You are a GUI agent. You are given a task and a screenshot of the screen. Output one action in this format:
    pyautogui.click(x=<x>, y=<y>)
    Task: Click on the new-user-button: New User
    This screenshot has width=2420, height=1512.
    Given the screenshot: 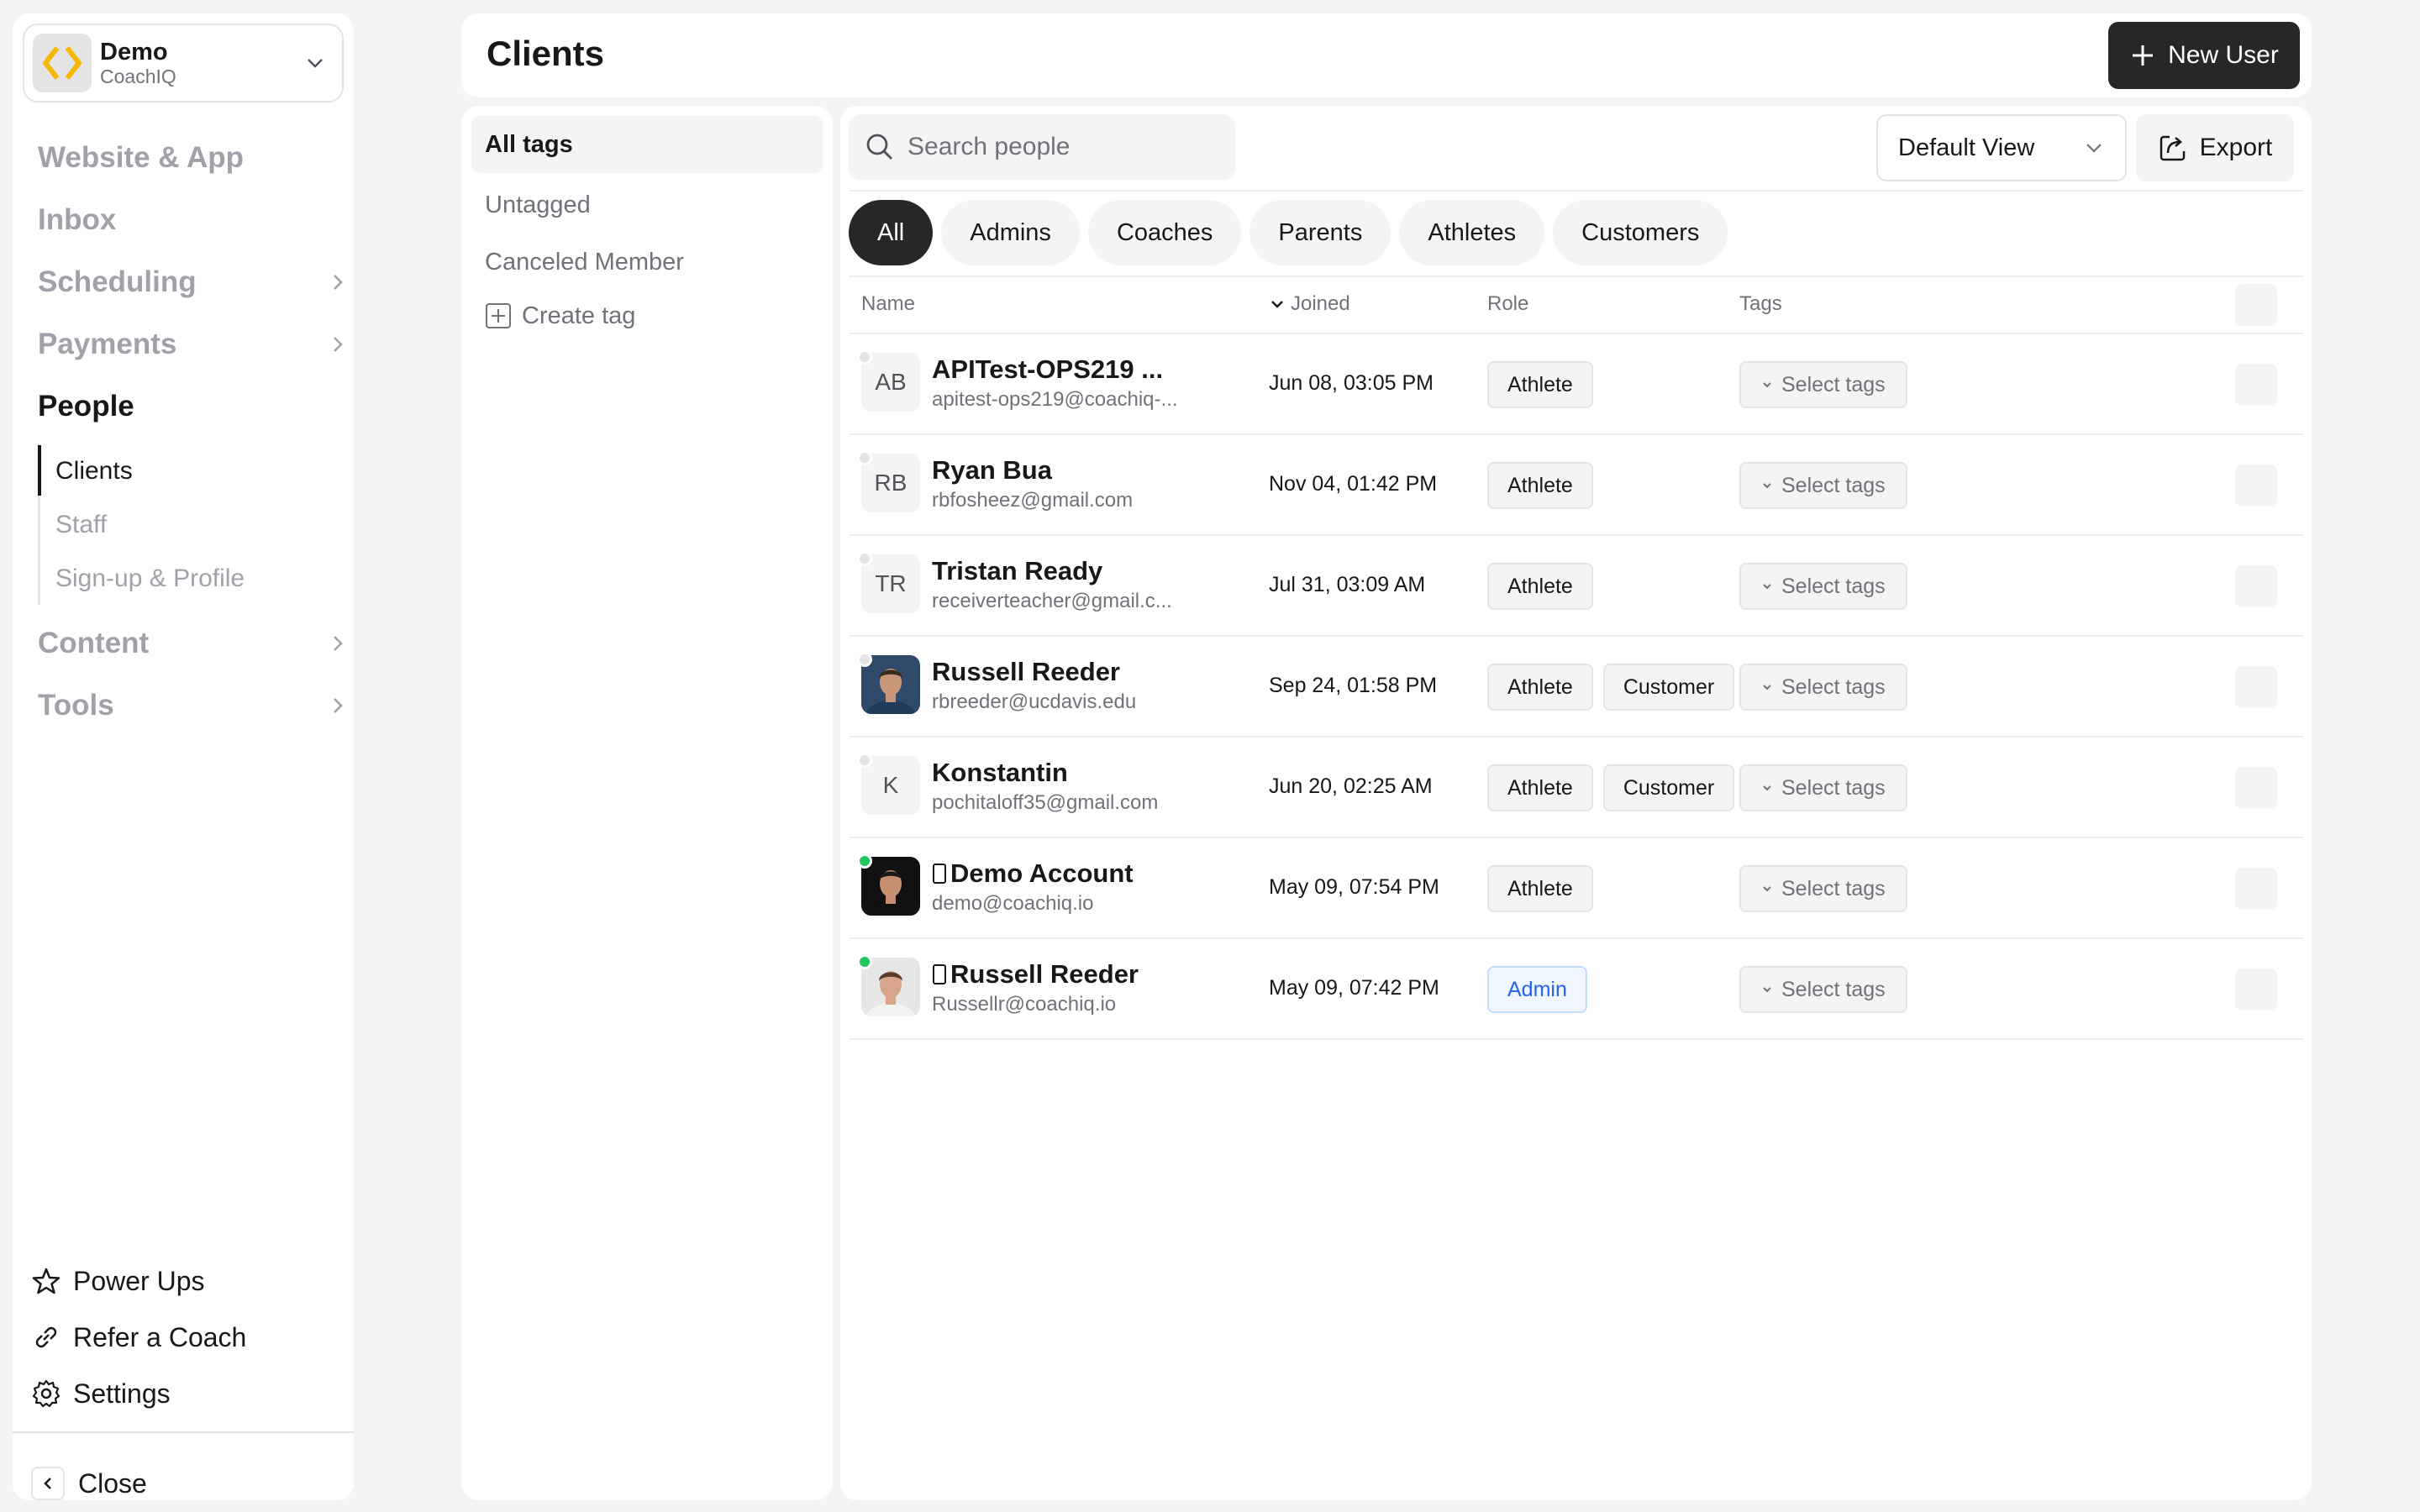 What is the action you would take?
    pyautogui.click(x=2204, y=55)
    